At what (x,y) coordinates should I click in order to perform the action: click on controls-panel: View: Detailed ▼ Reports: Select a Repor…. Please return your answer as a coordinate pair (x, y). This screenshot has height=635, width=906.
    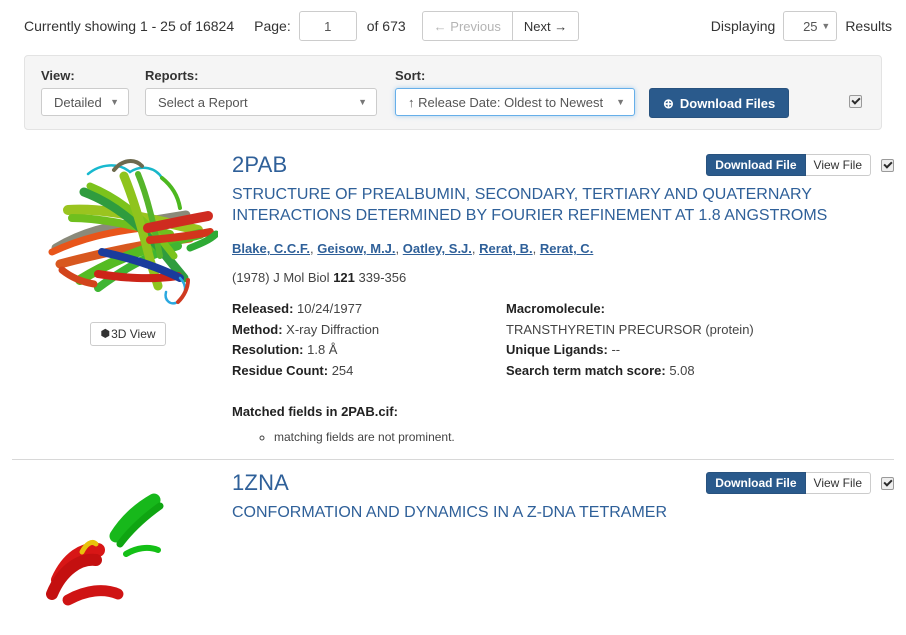
    Looking at the image, I should click on (453, 92).